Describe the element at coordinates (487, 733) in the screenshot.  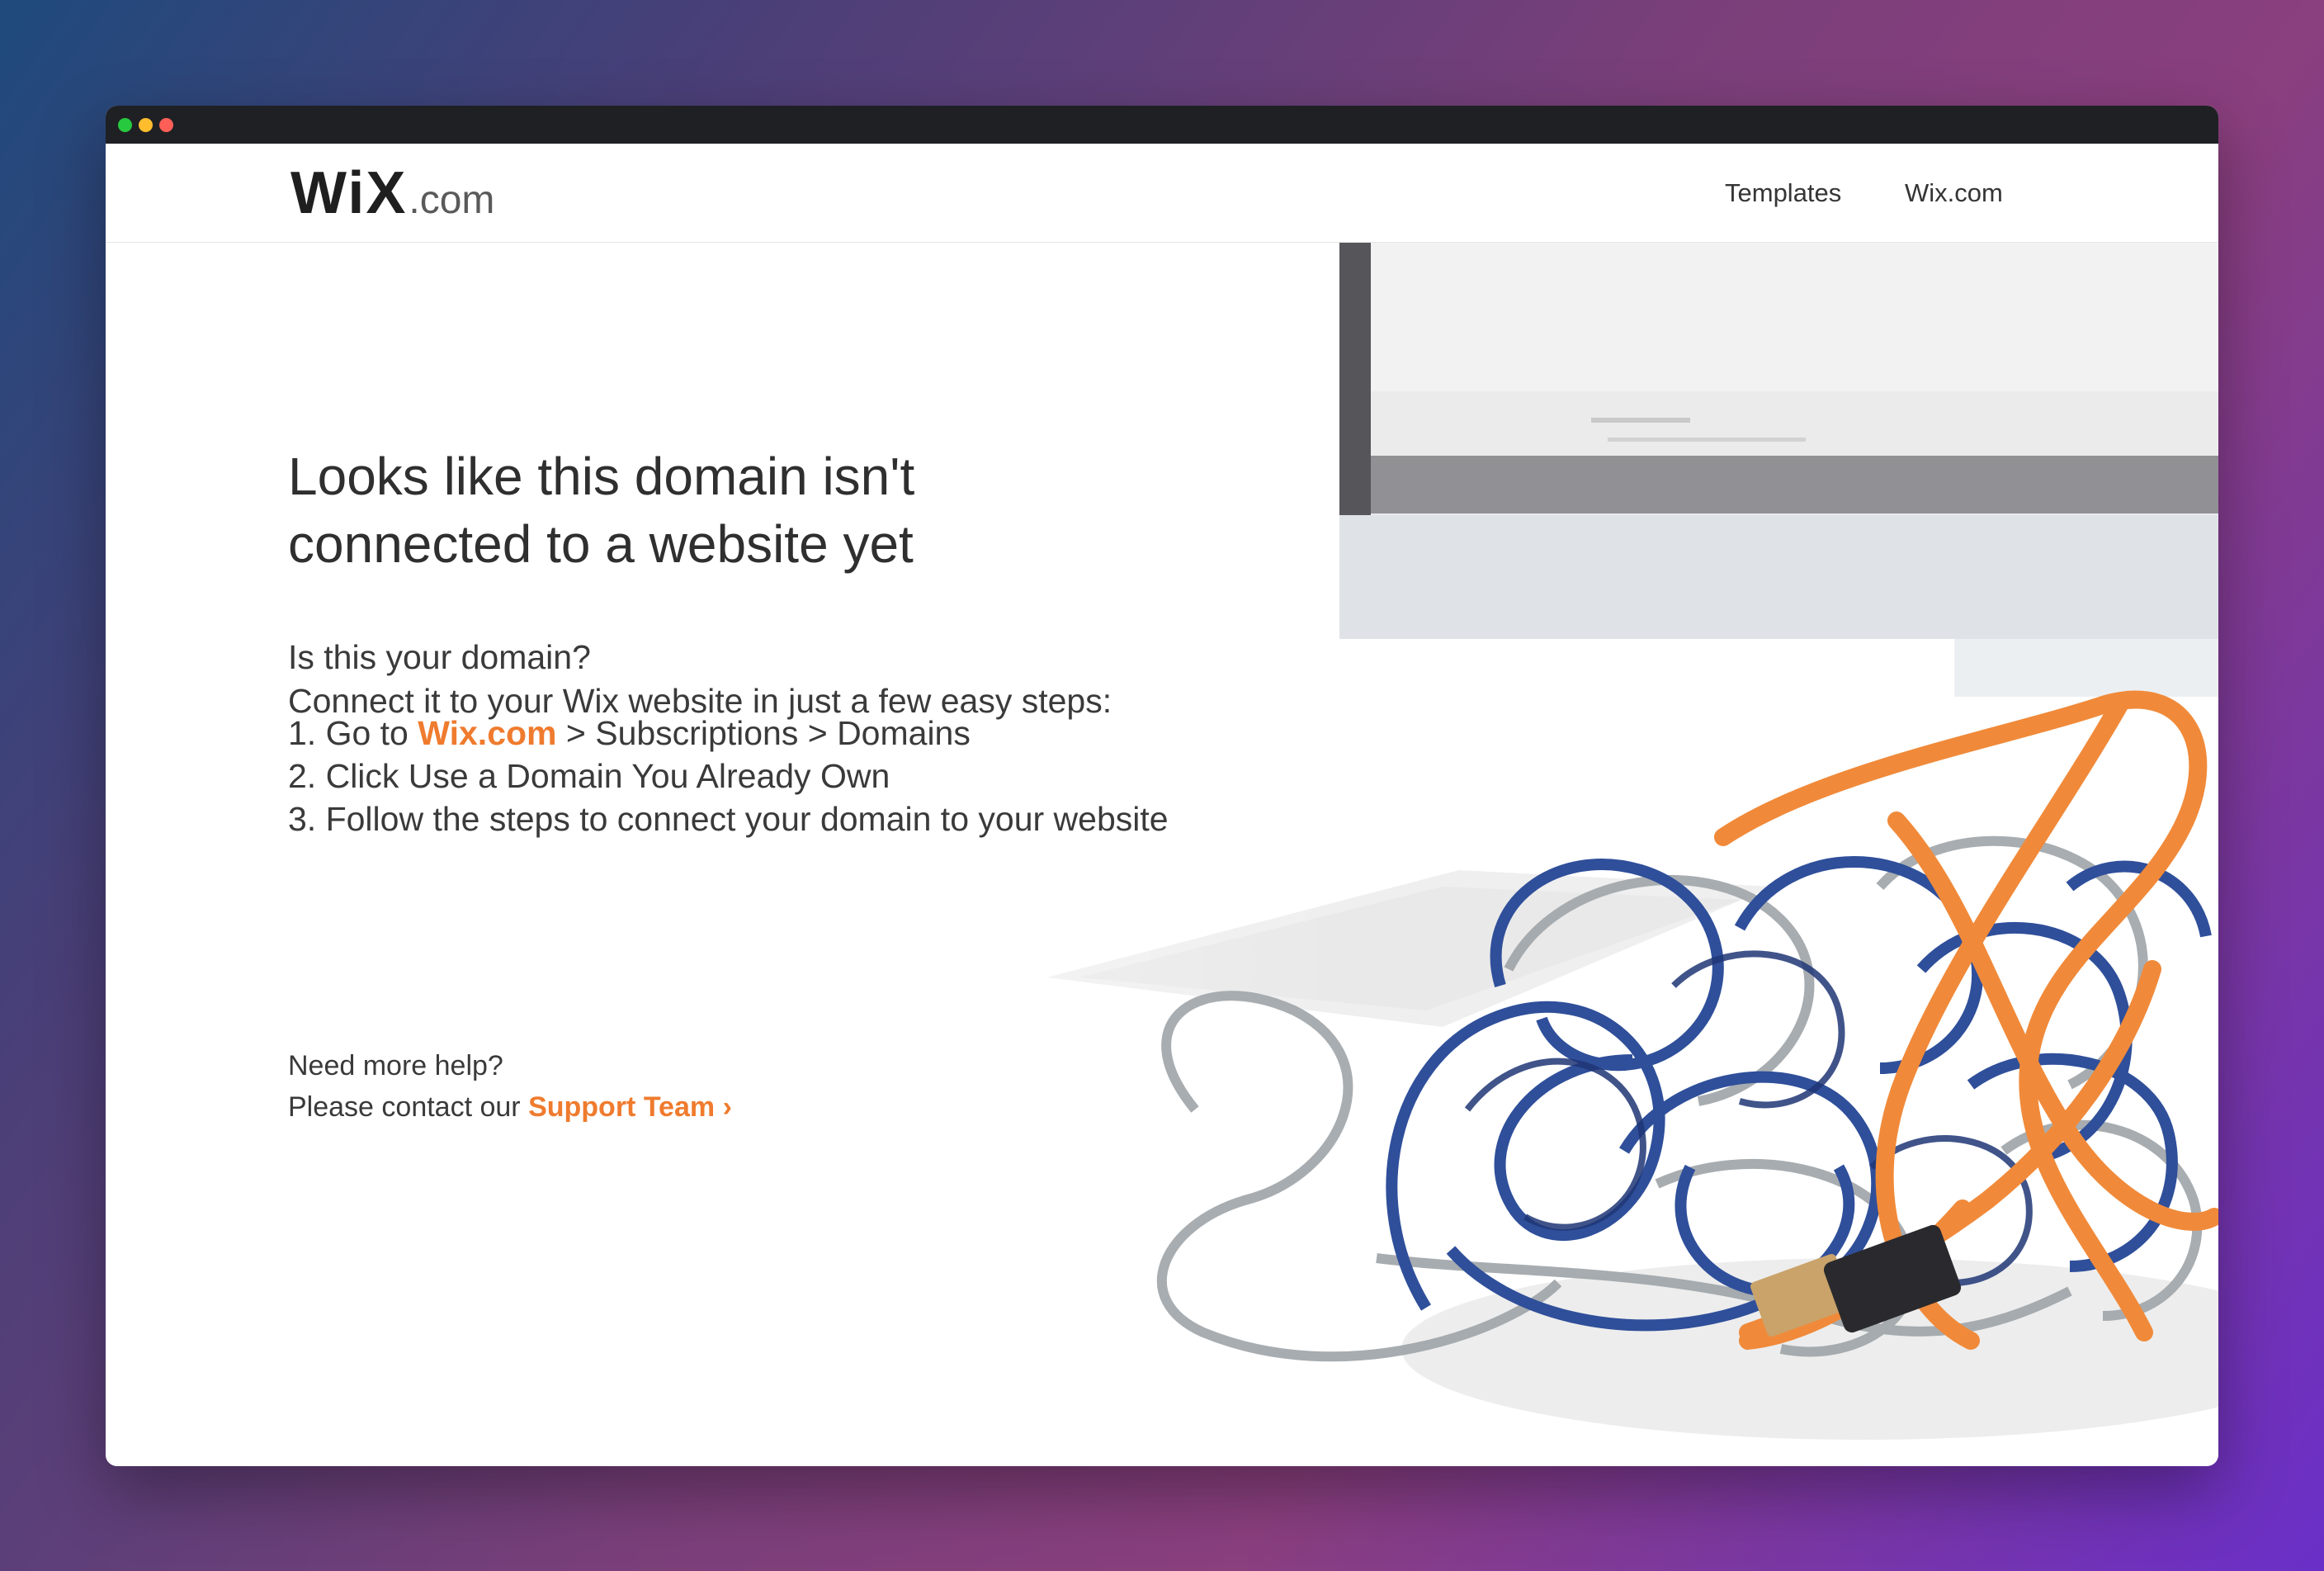
I see `wixcom-step-link: Wix.com` at that location.